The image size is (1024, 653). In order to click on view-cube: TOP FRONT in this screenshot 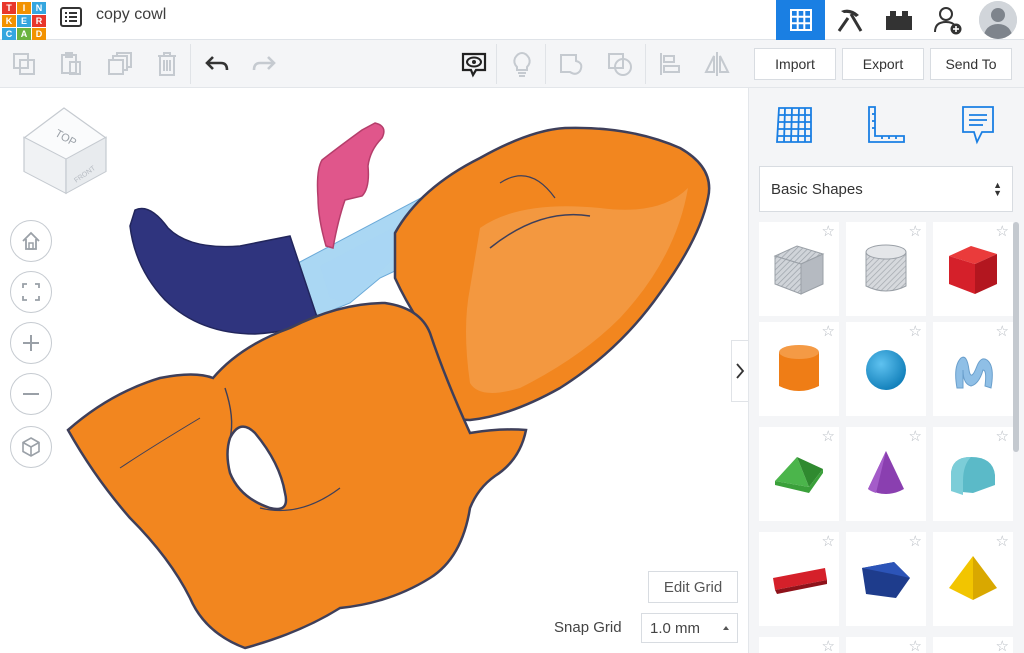, I will do `click(65, 152)`.